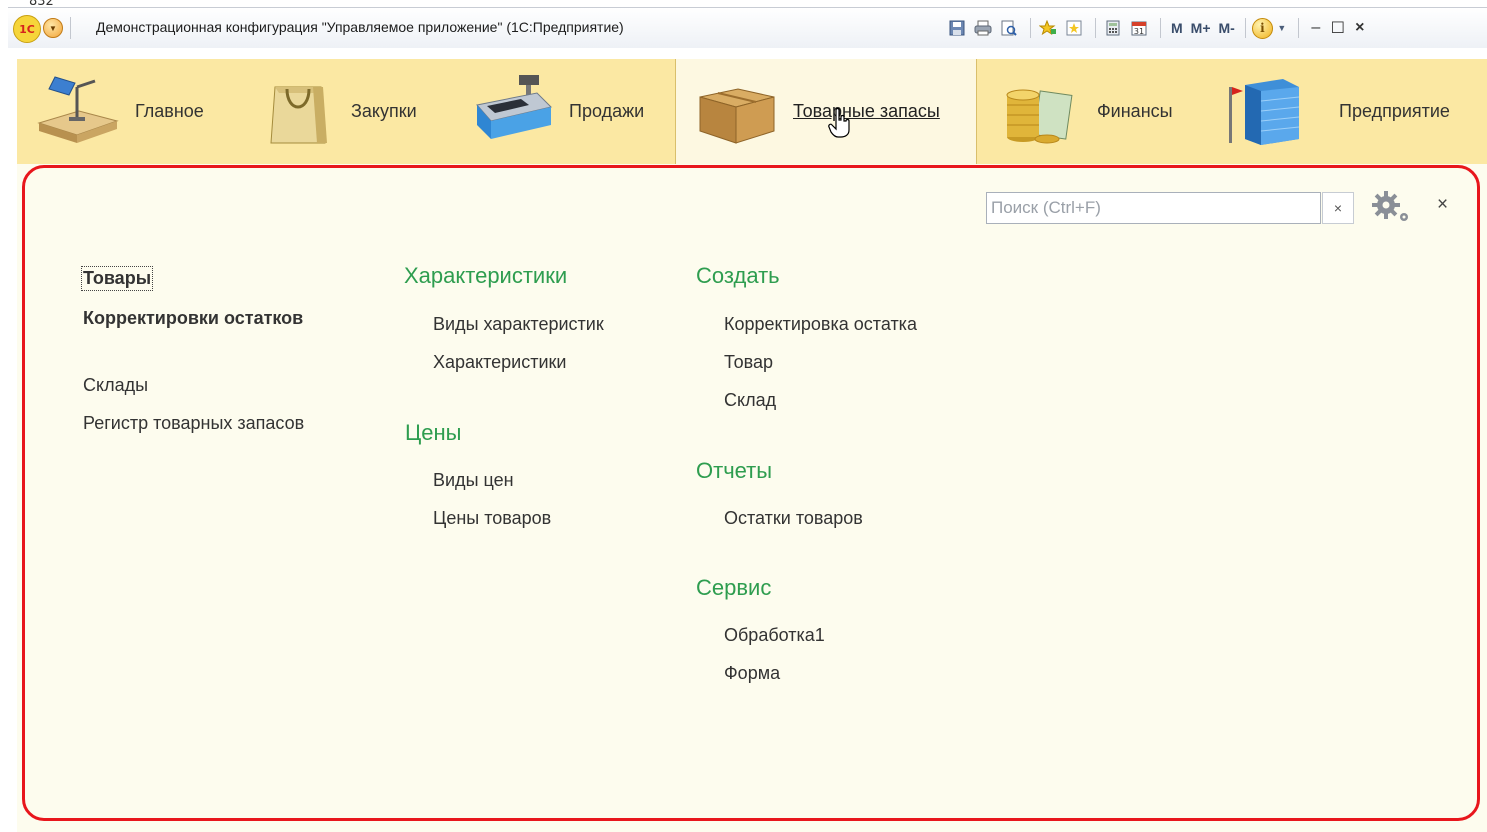 The image size is (1487, 832). What do you see at coordinates (1135, 111) in the screenshot?
I see `section-label: Финансы` at bounding box center [1135, 111].